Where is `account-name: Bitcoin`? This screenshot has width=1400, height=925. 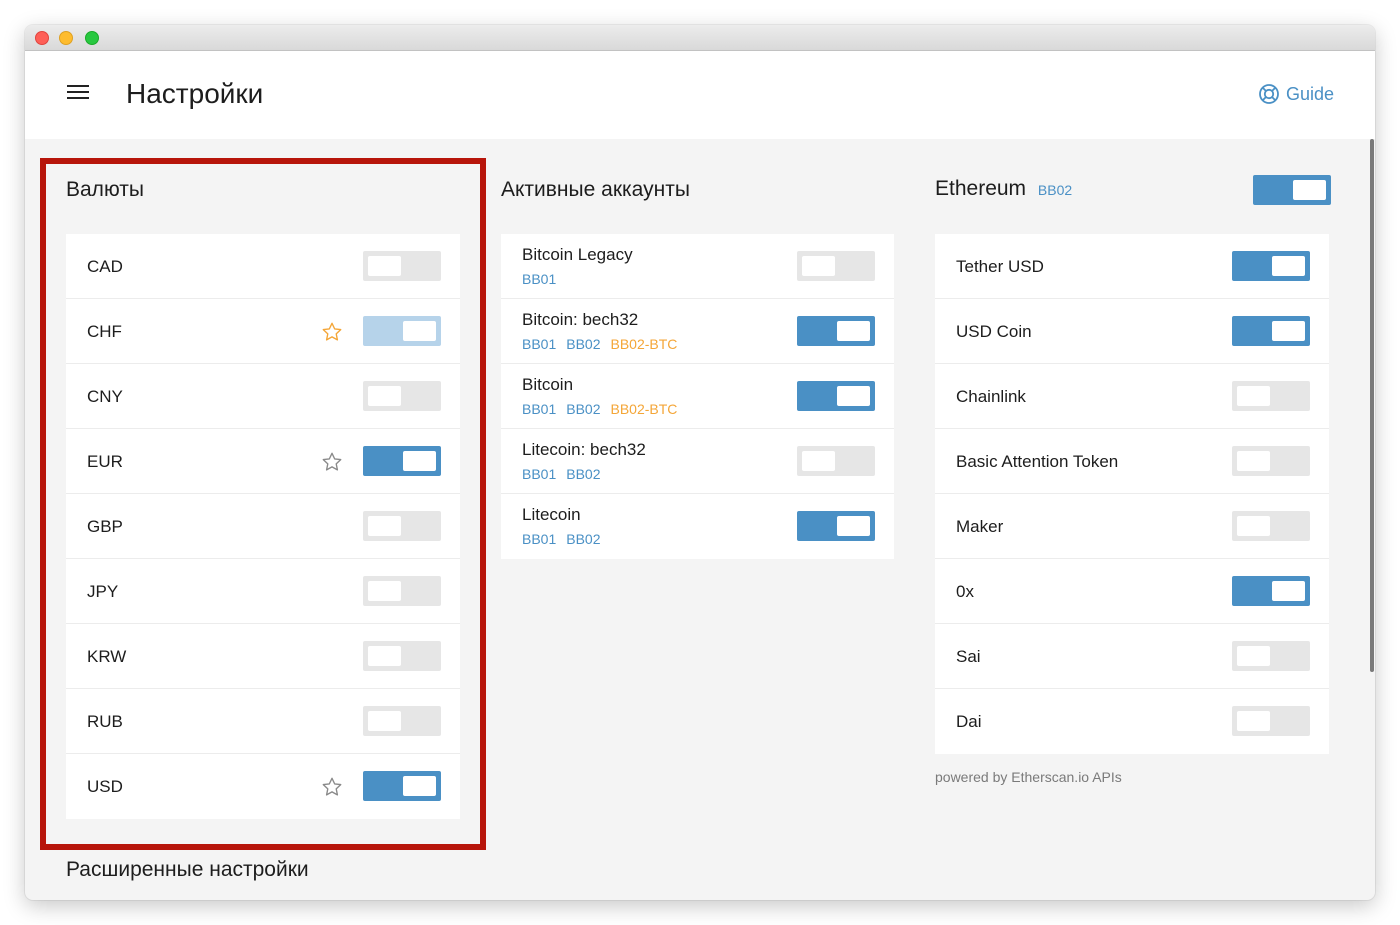
account-name: Bitcoin is located at coordinates (548, 384).